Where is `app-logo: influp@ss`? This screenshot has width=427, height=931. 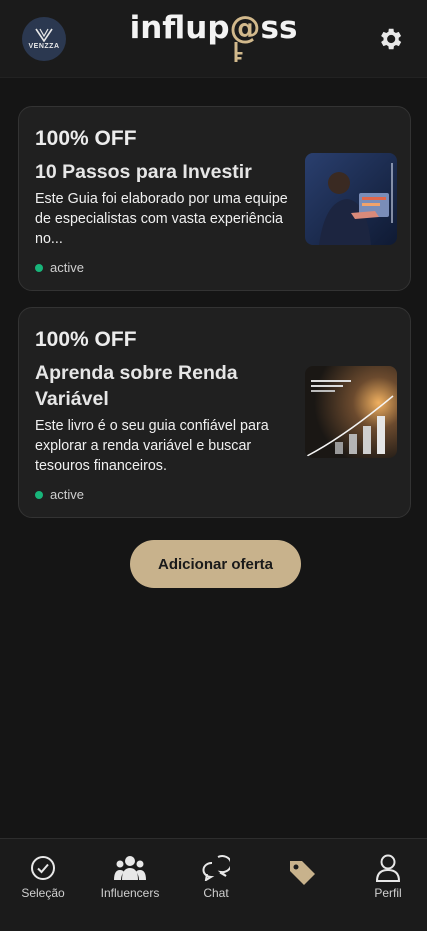 app-logo: influp@ss is located at coordinates (213, 28).